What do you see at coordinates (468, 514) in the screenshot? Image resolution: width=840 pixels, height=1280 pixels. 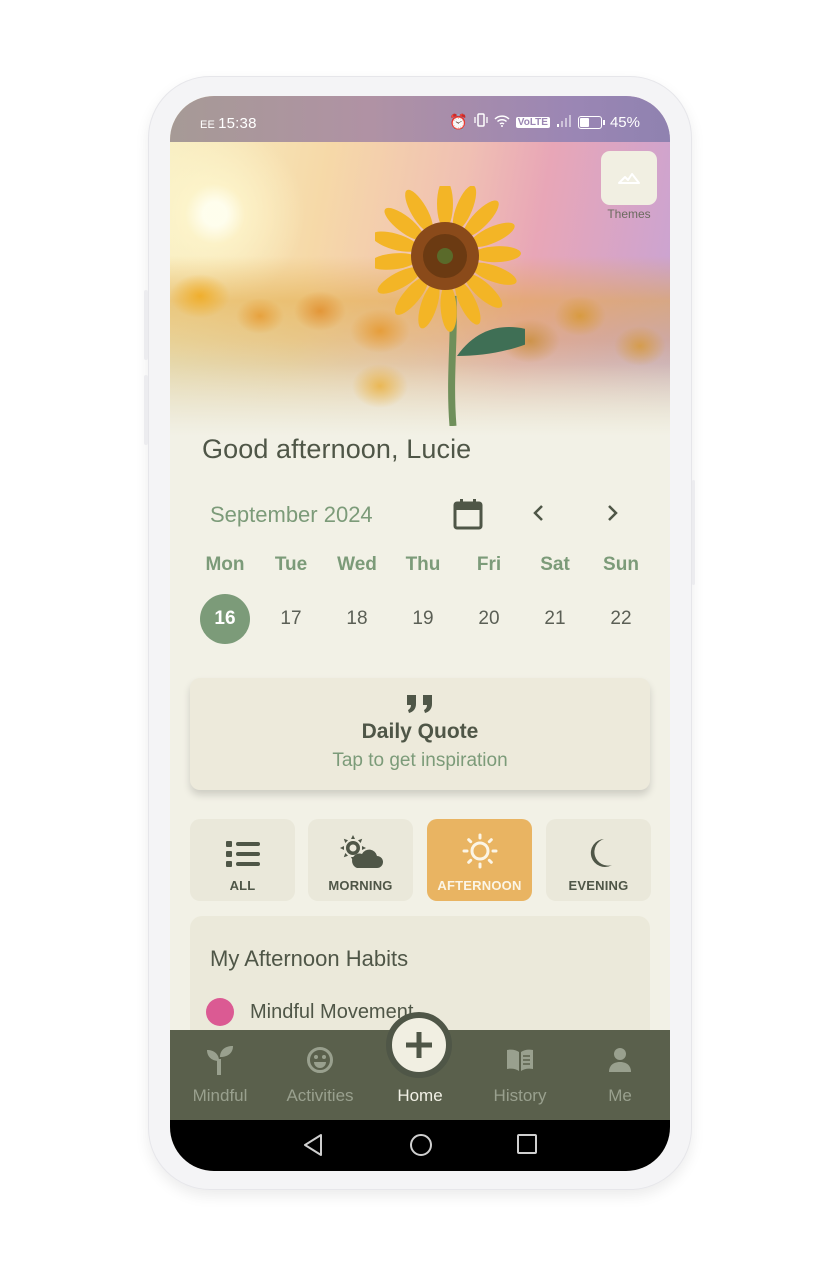 I see `calendar-icon` at bounding box center [468, 514].